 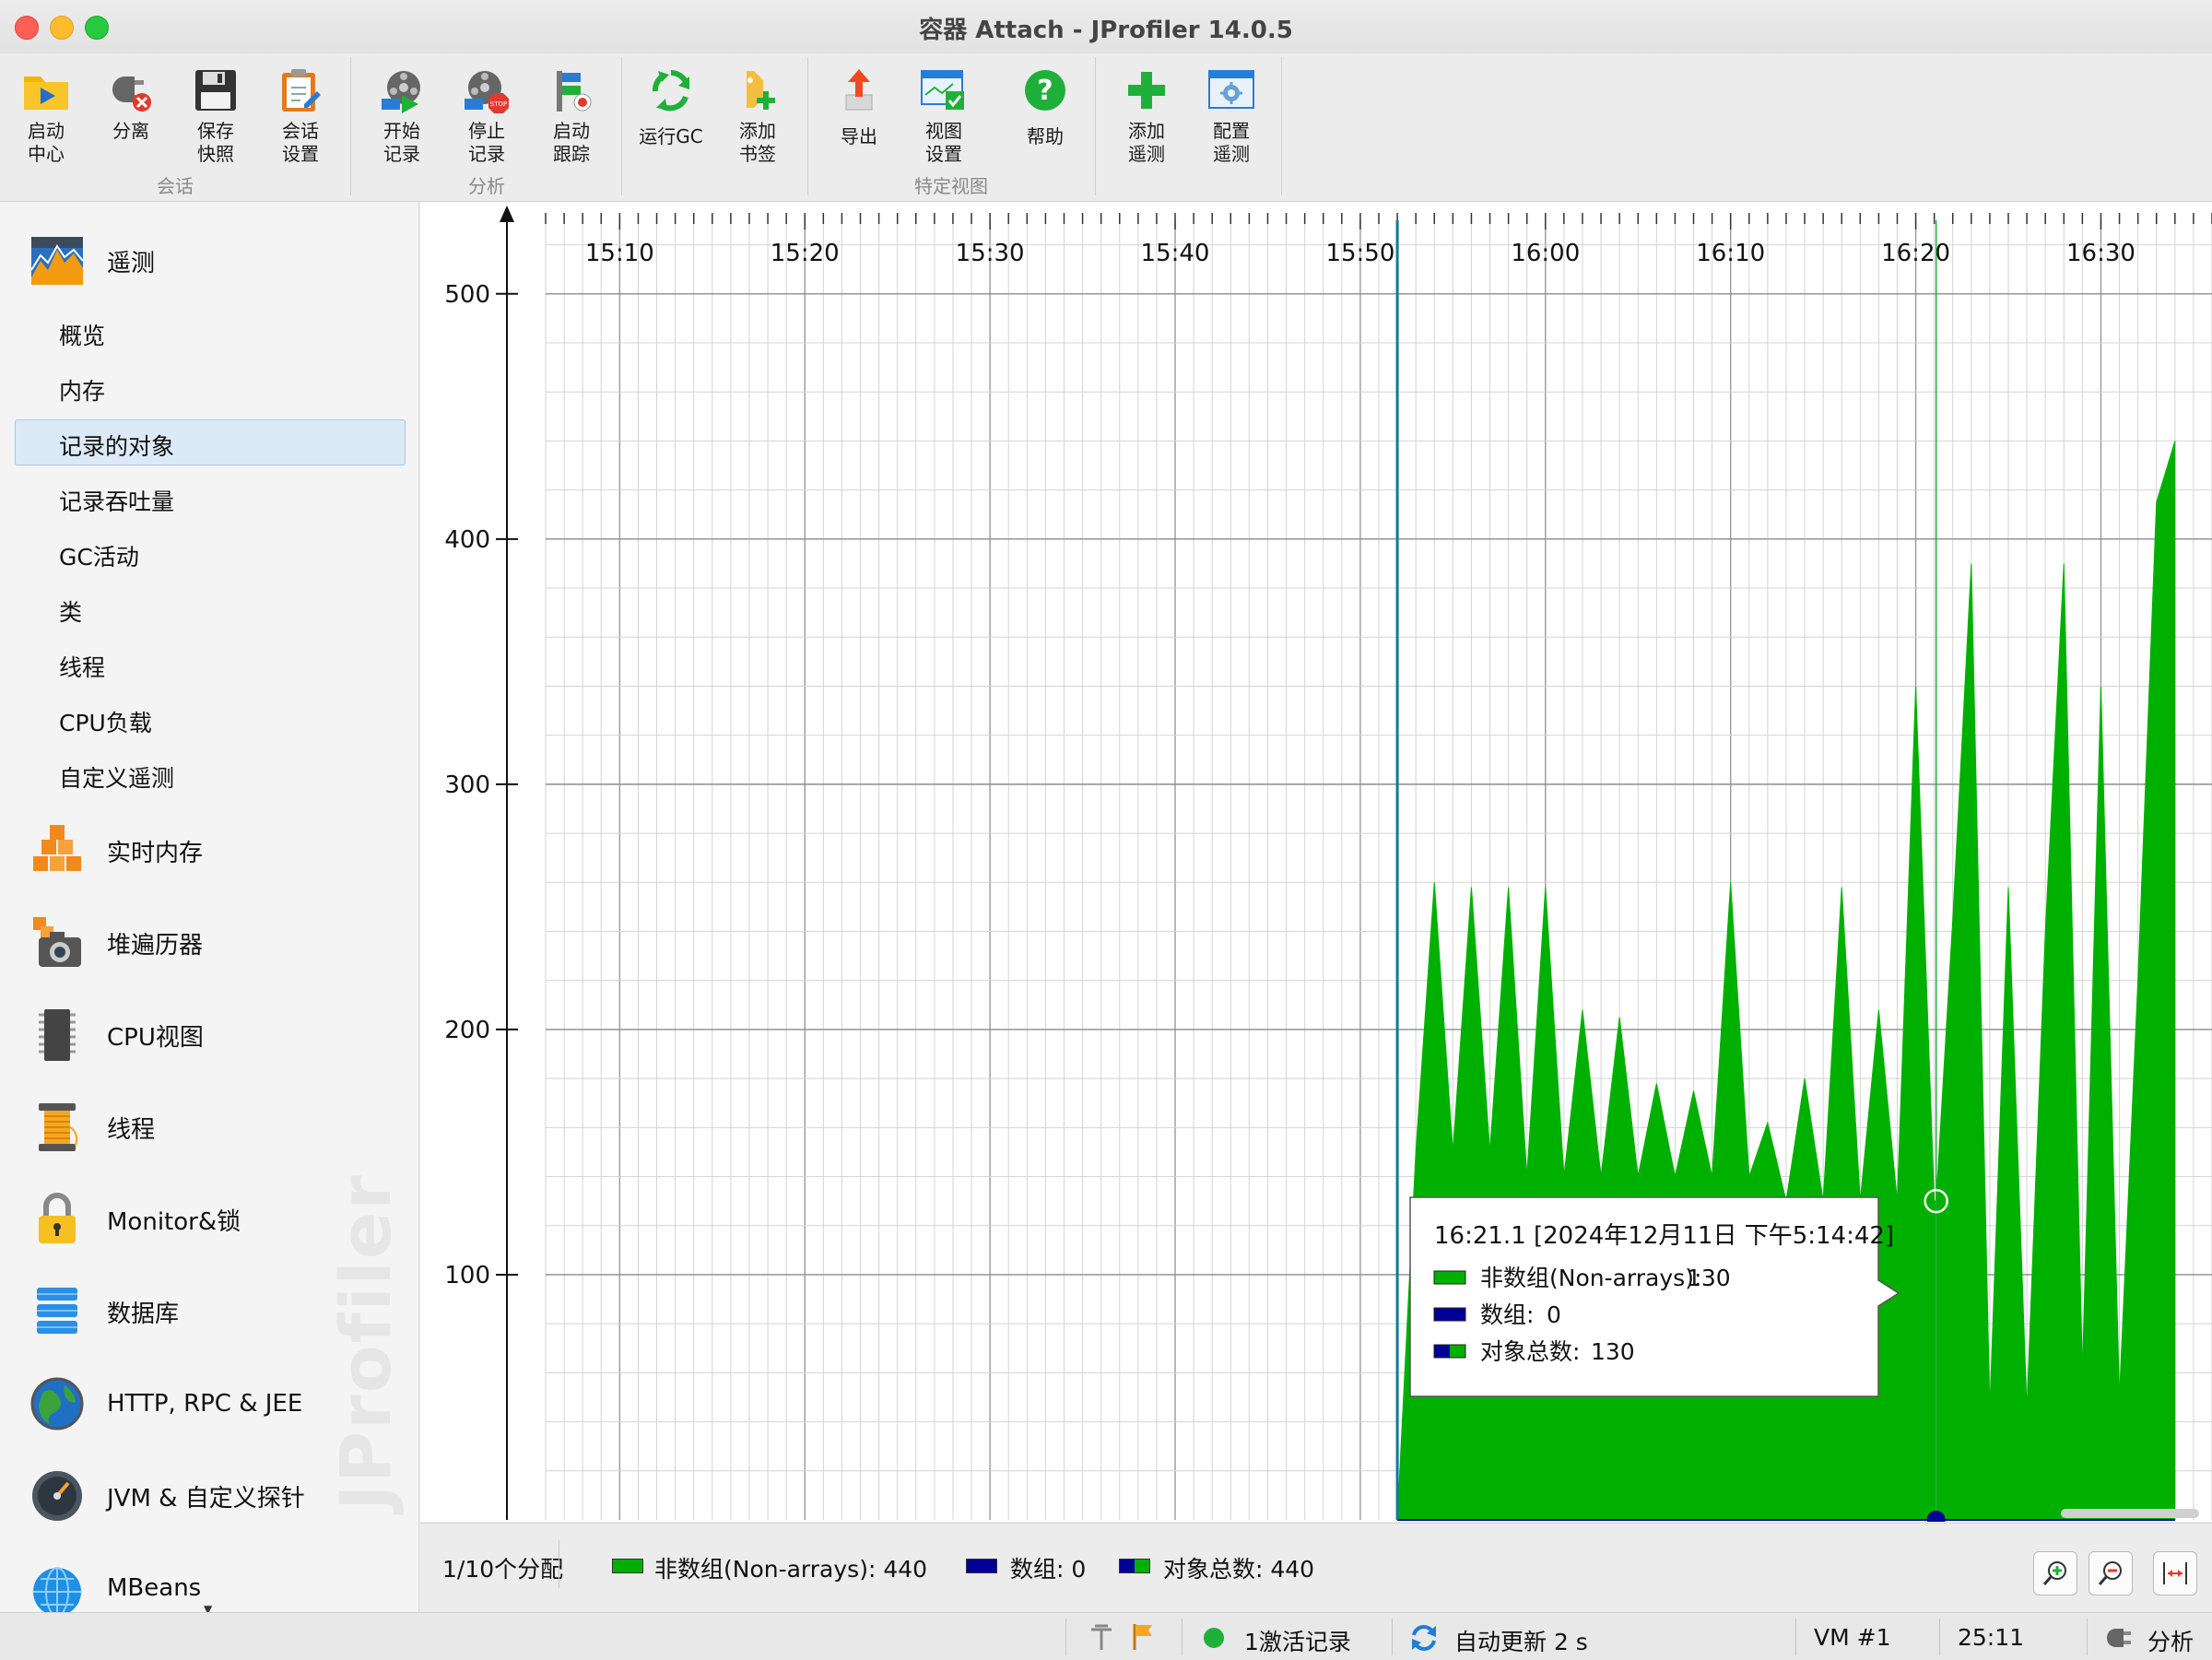 I want to click on view-settings-button: 视图 设置, so click(x=943, y=114).